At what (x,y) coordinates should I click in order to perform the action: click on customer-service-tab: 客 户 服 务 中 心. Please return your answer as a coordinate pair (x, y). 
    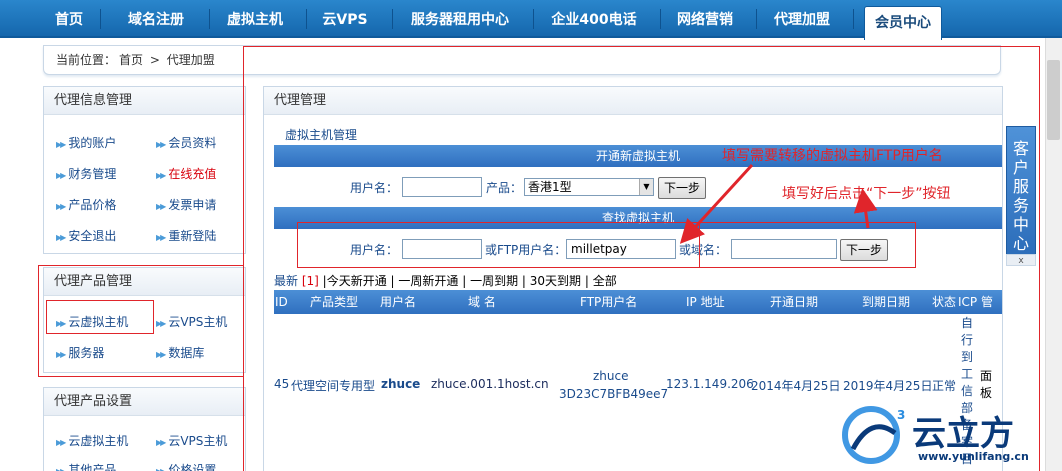
    Looking at the image, I should click on (1021, 195).